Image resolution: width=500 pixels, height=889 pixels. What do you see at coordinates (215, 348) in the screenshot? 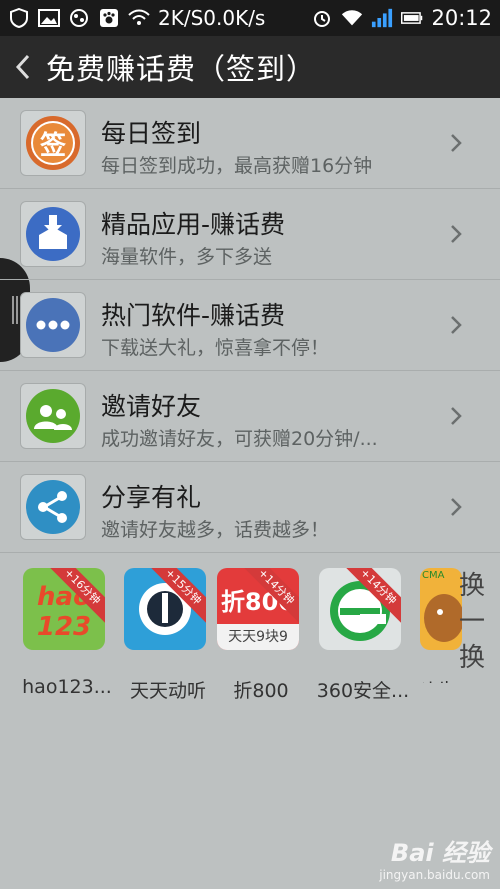
I see `list-item-subtitle: 下载送大礼，惊喜拿不停！` at bounding box center [215, 348].